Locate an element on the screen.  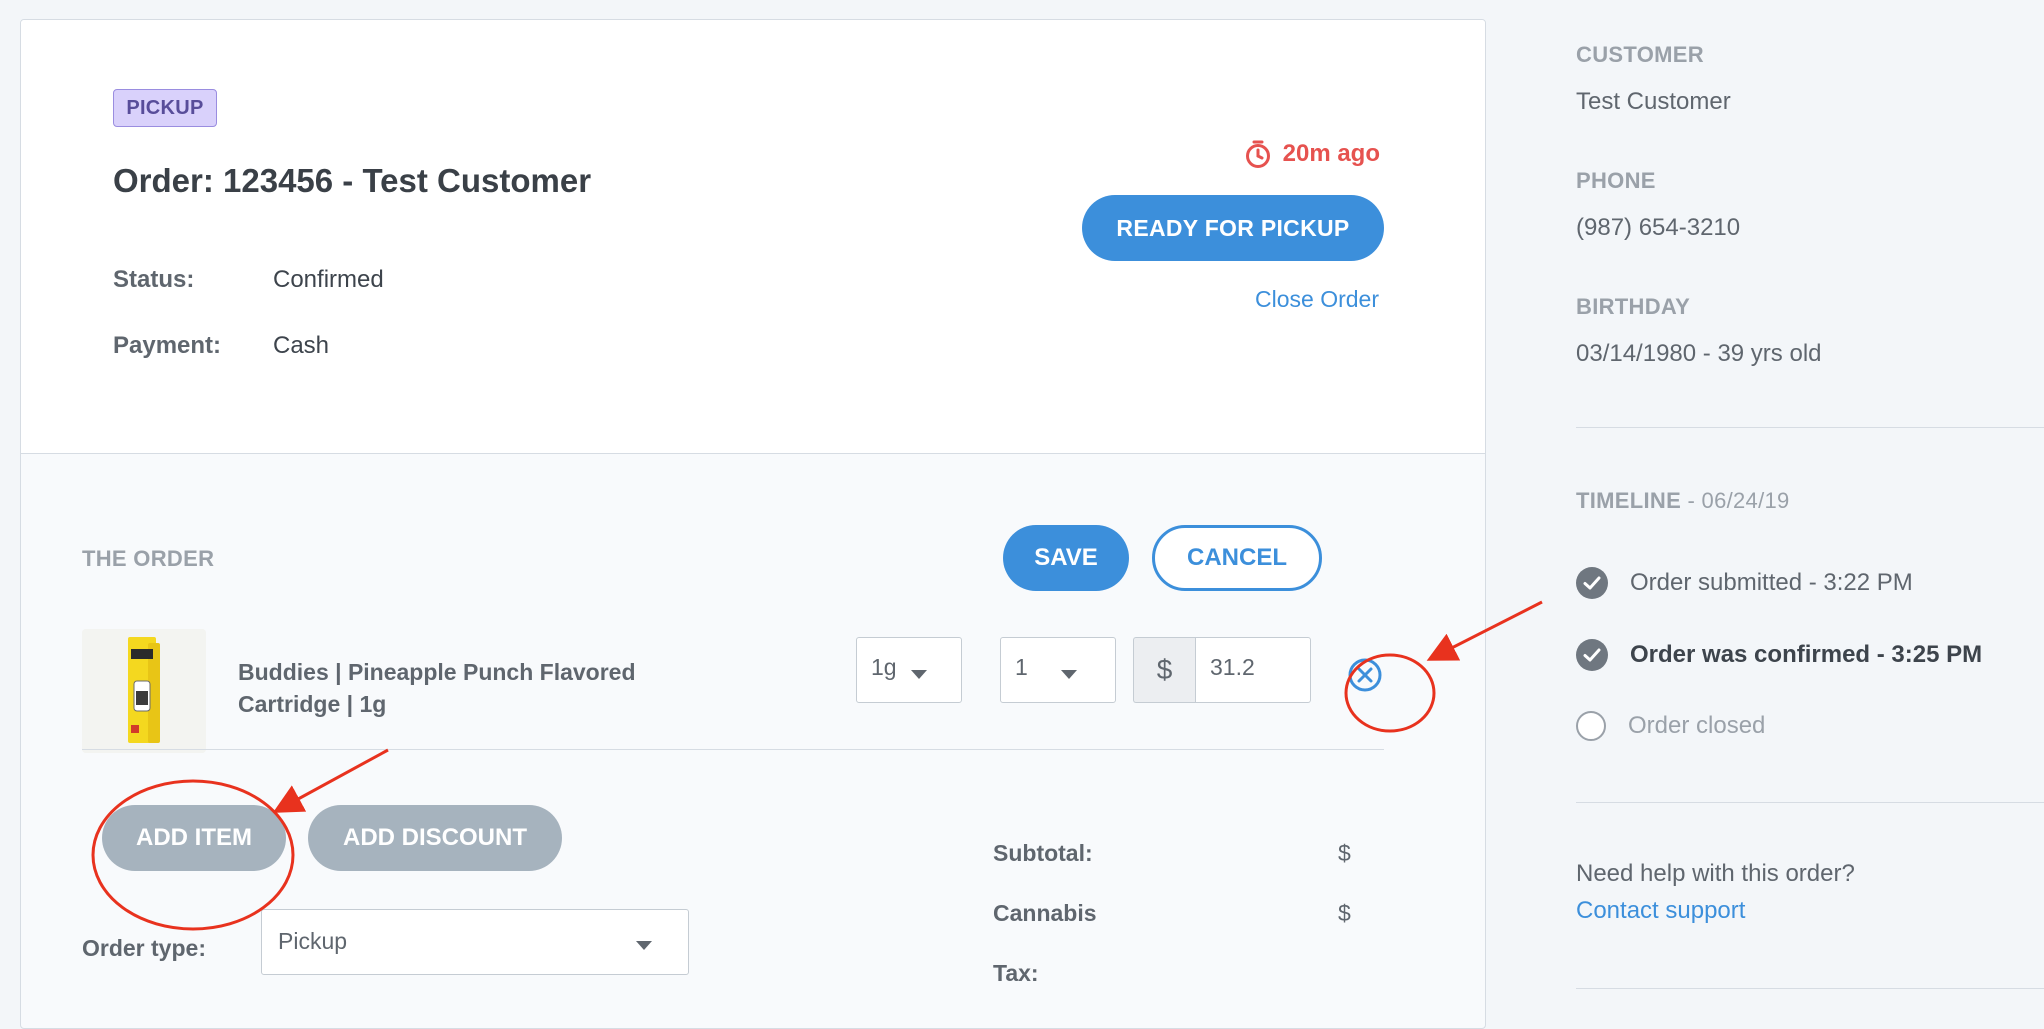
price-input: 31.2 is located at coordinates (1253, 670).